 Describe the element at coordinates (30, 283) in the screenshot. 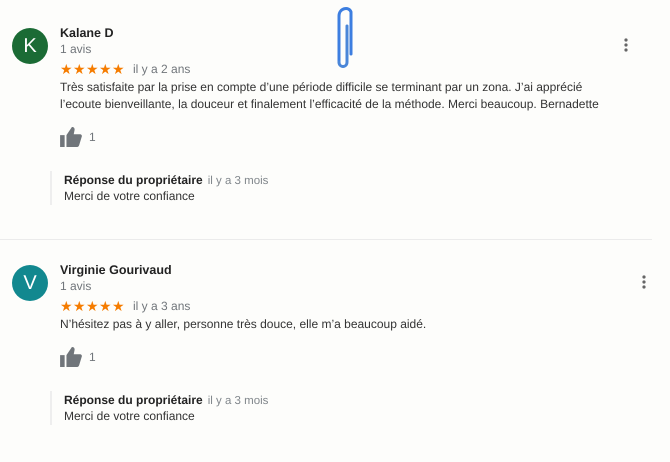

I see `avatar: V` at that location.